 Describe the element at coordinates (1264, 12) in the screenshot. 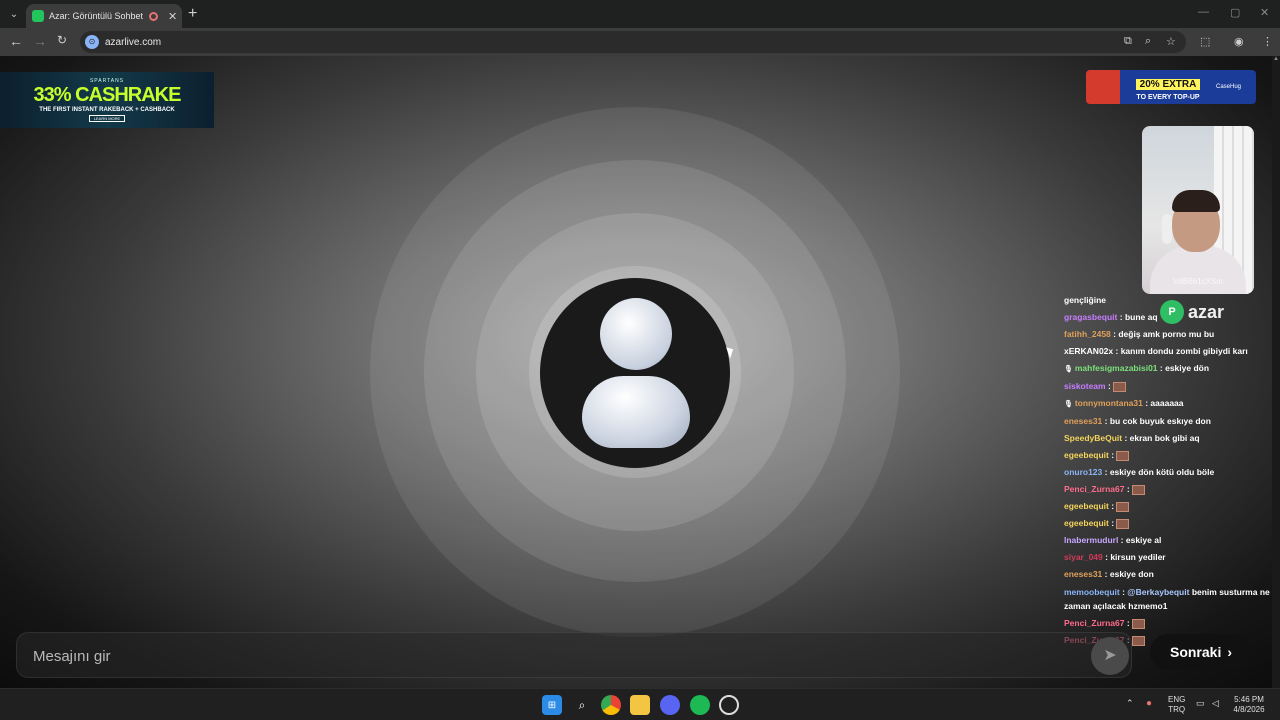

I see `close-window-icon: ✕` at that location.